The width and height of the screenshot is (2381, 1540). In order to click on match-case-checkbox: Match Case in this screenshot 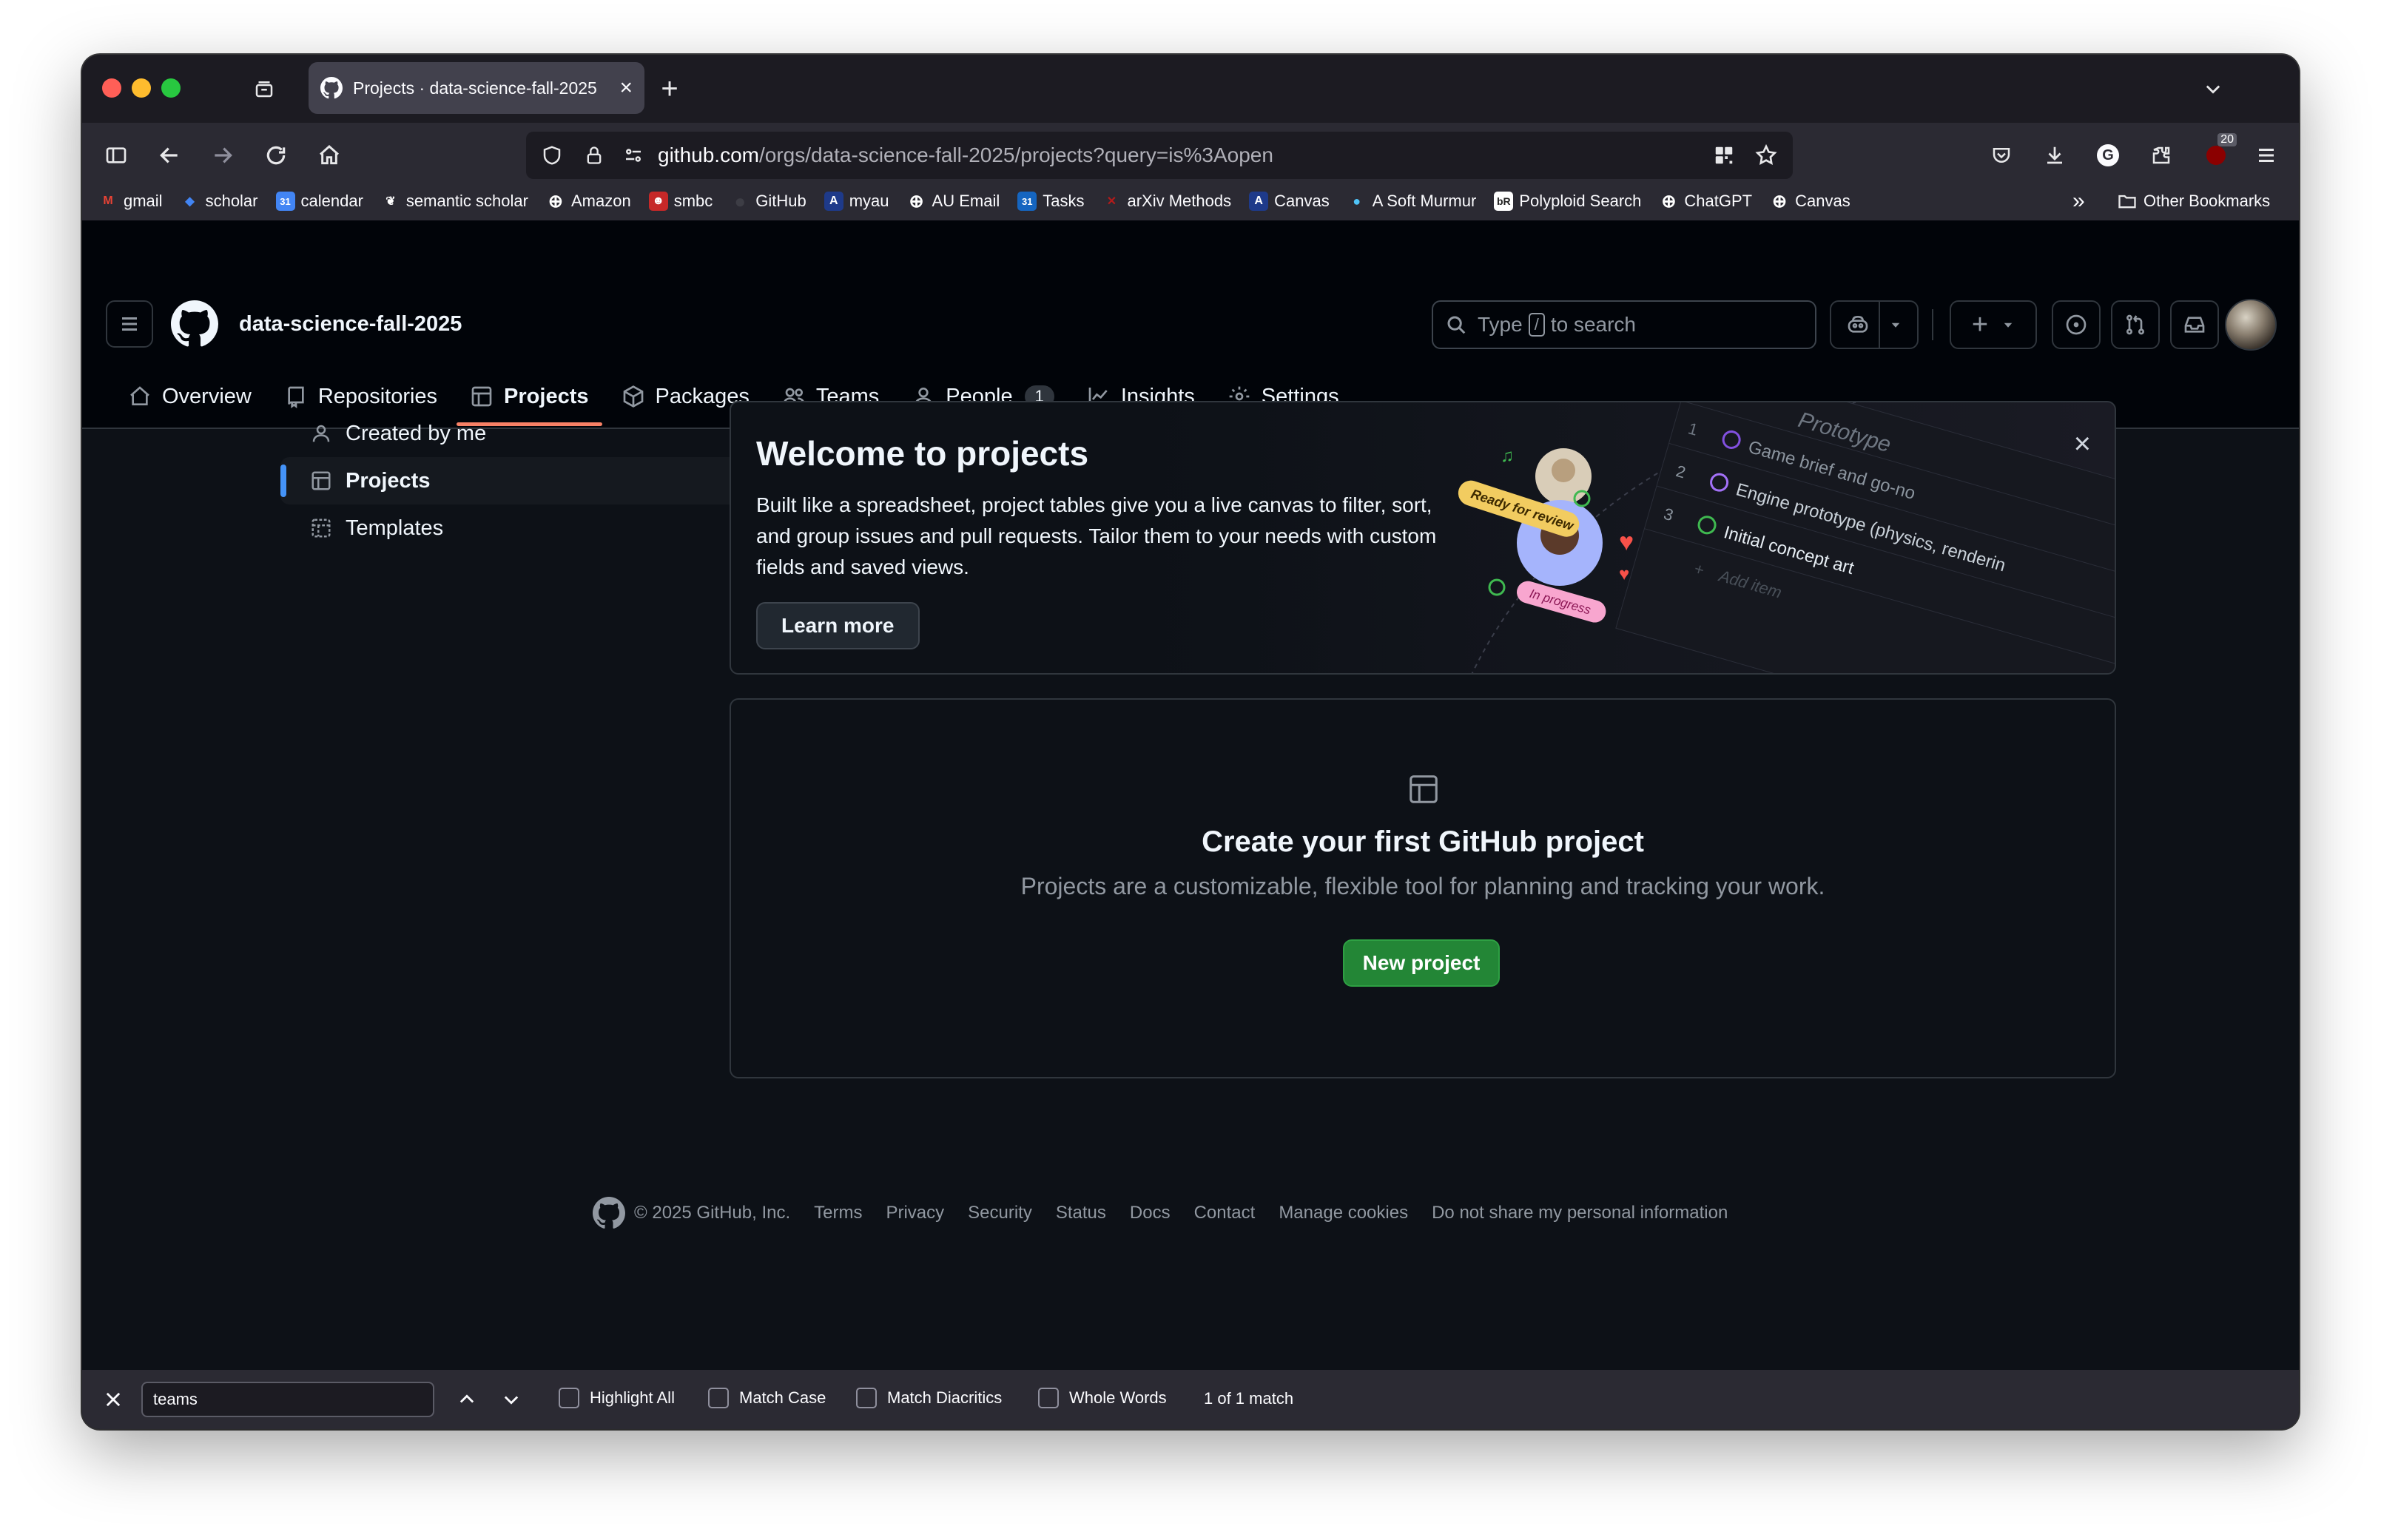, I will do `click(767, 1398)`.